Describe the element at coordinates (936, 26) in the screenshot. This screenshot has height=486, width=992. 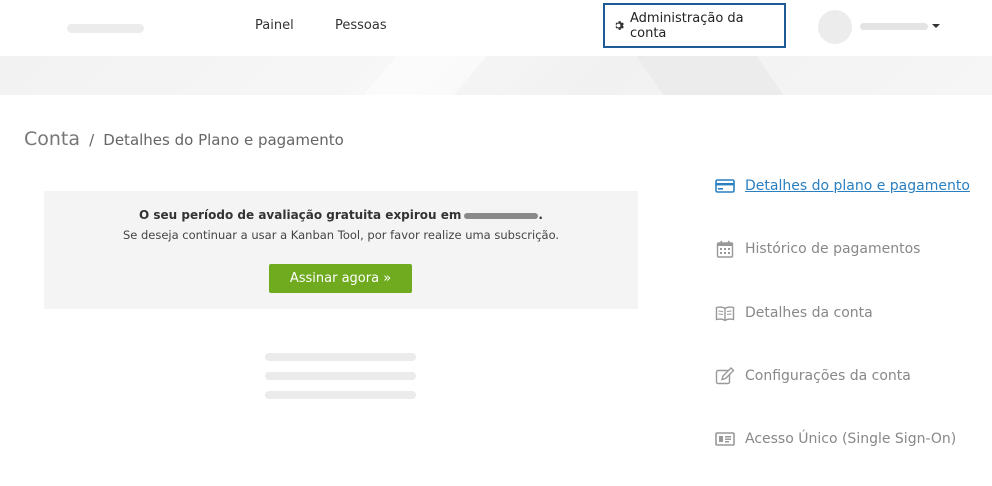
I see `chevron-down-icon` at that location.